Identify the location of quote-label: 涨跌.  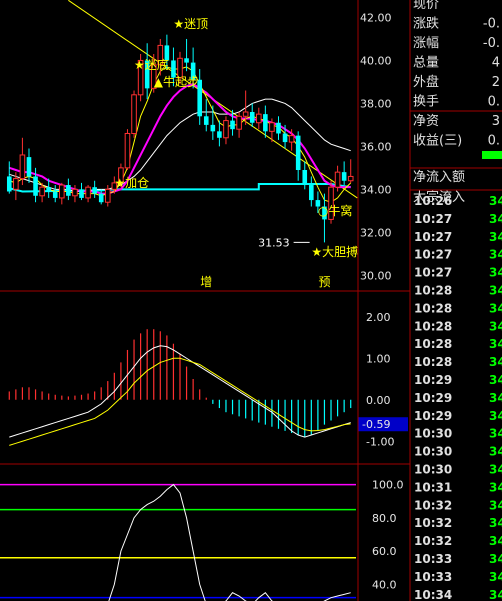
(426, 24).